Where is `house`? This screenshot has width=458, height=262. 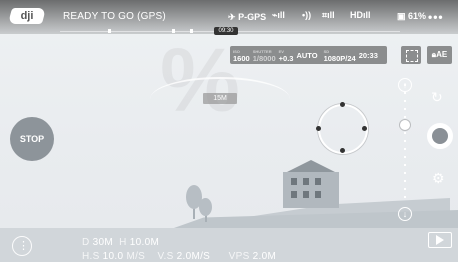 house is located at coordinates (311, 190).